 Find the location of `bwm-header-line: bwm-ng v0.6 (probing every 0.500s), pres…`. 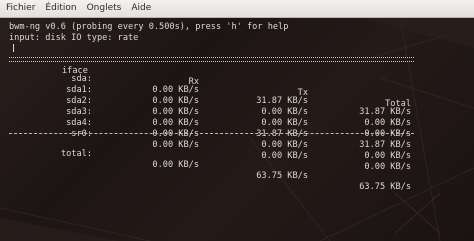

bwm-header-line: bwm-ng v0.6 (probing every 0.500s), pres… is located at coordinates (149, 27).